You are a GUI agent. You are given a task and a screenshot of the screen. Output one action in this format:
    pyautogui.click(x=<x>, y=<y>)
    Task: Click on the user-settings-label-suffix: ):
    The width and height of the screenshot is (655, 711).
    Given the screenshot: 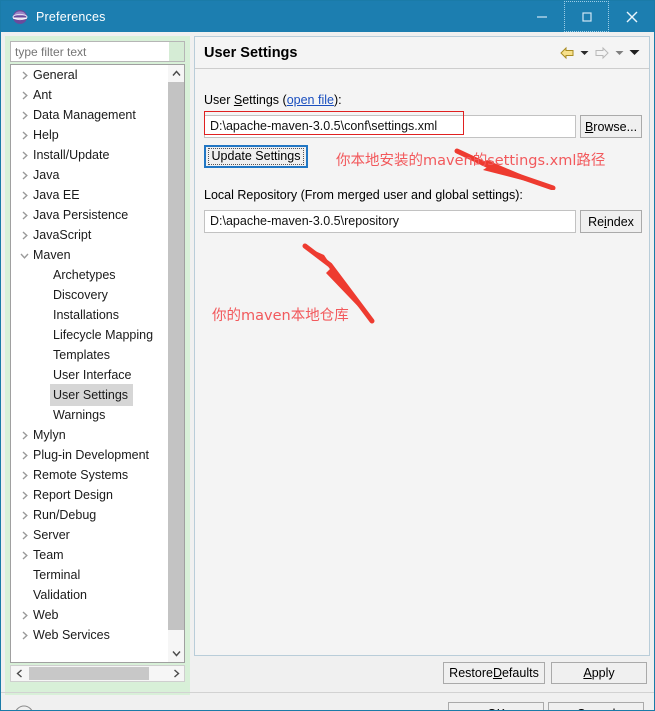 What is the action you would take?
    pyautogui.click(x=337, y=100)
    